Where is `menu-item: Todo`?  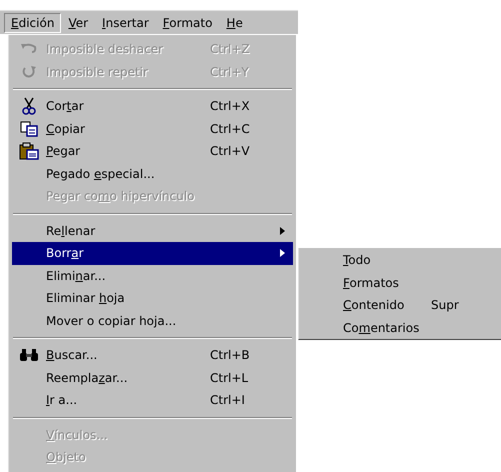
menu-item: Todo is located at coordinates (400, 260).